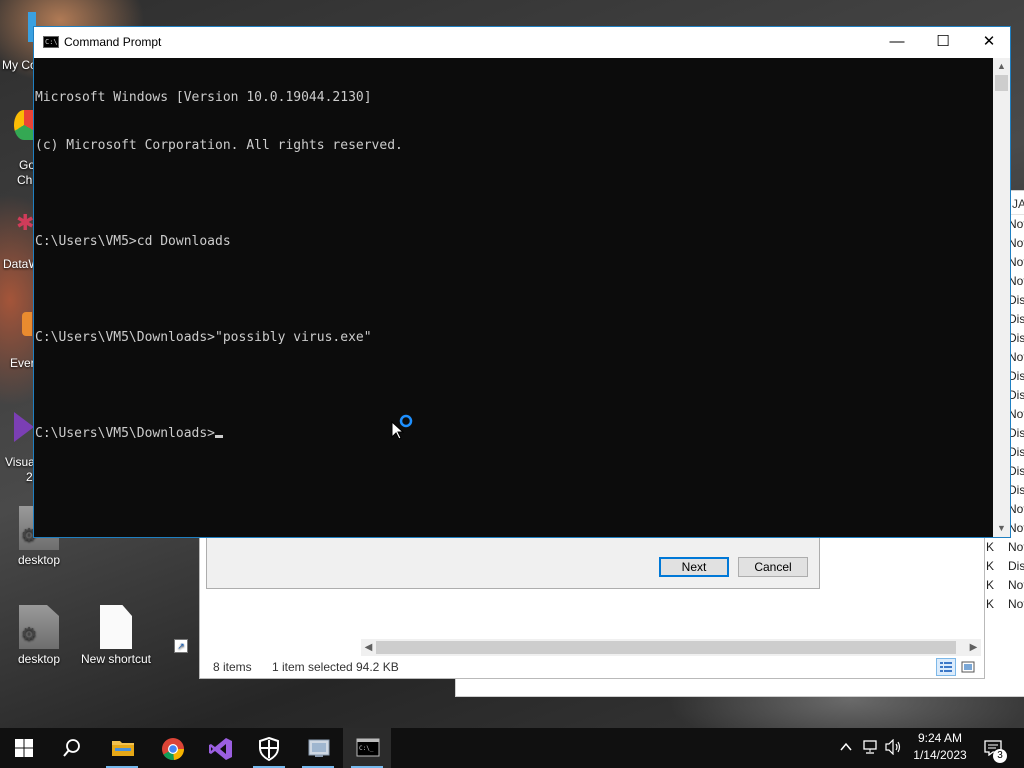  I want to click on busy-cursor-icon, so click(402, 426).